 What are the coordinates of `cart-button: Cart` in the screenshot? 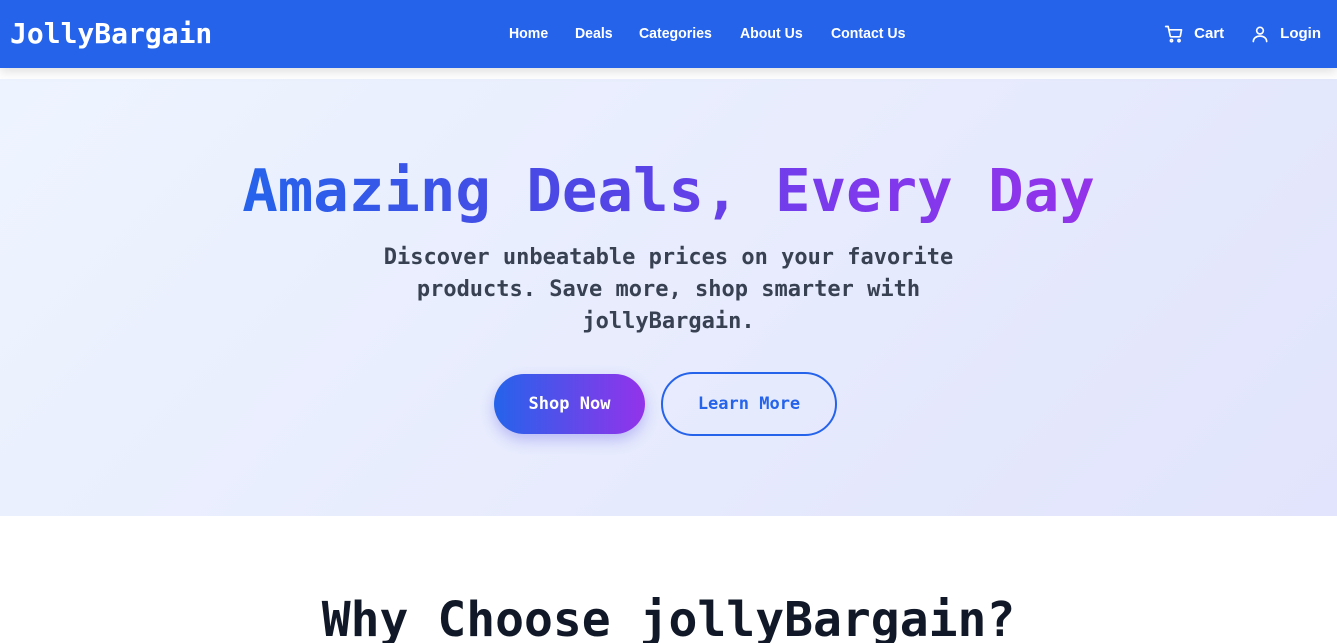 It's located at (1194, 34).